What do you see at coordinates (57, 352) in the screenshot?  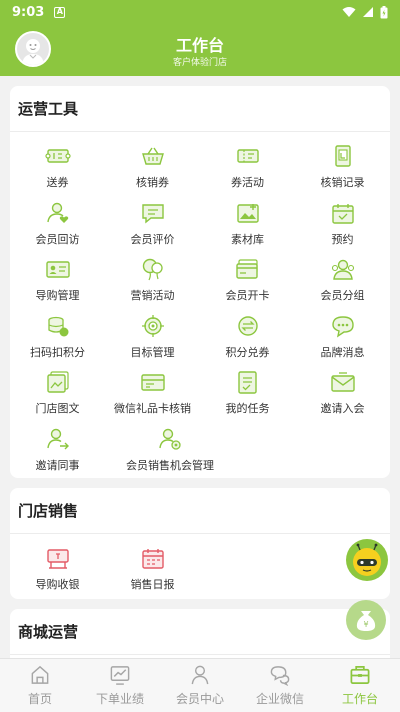 I see `tool-item-label: 扫码扣积分` at bounding box center [57, 352].